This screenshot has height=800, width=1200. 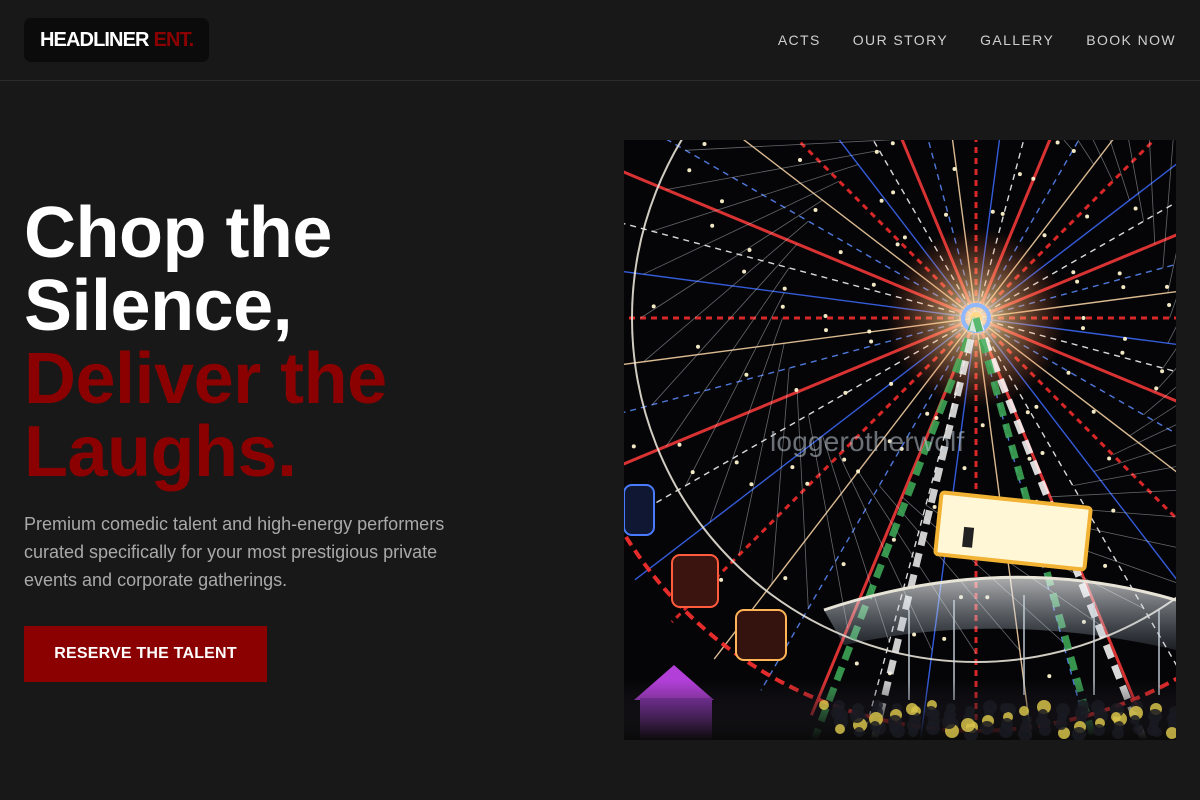 What do you see at coordinates (977, 40) in the screenshot?
I see `main-nav: ACTS OUR STORY GALLERY BOOK NOW` at bounding box center [977, 40].